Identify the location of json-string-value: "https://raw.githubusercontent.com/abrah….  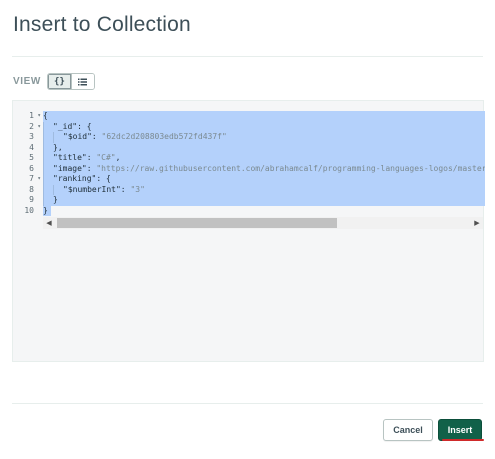
(290, 168).